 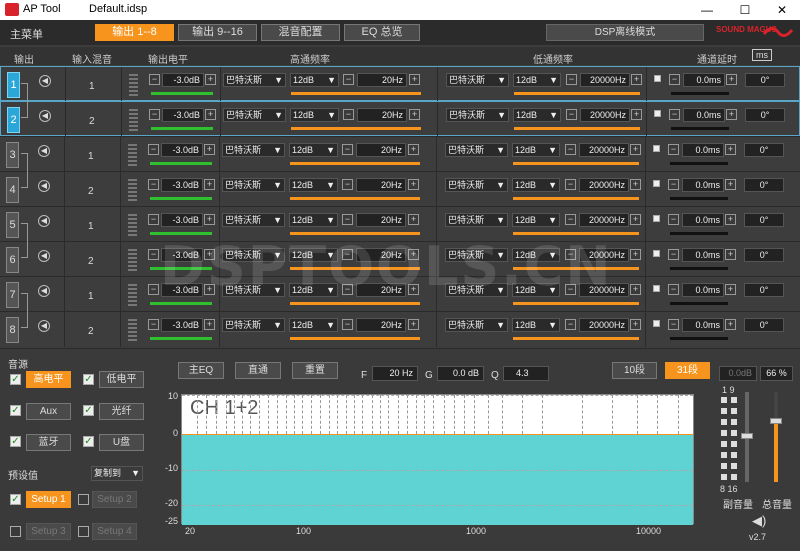 What do you see at coordinates (782, 10) in the screenshot?
I see `close-button: ✕` at bounding box center [782, 10].